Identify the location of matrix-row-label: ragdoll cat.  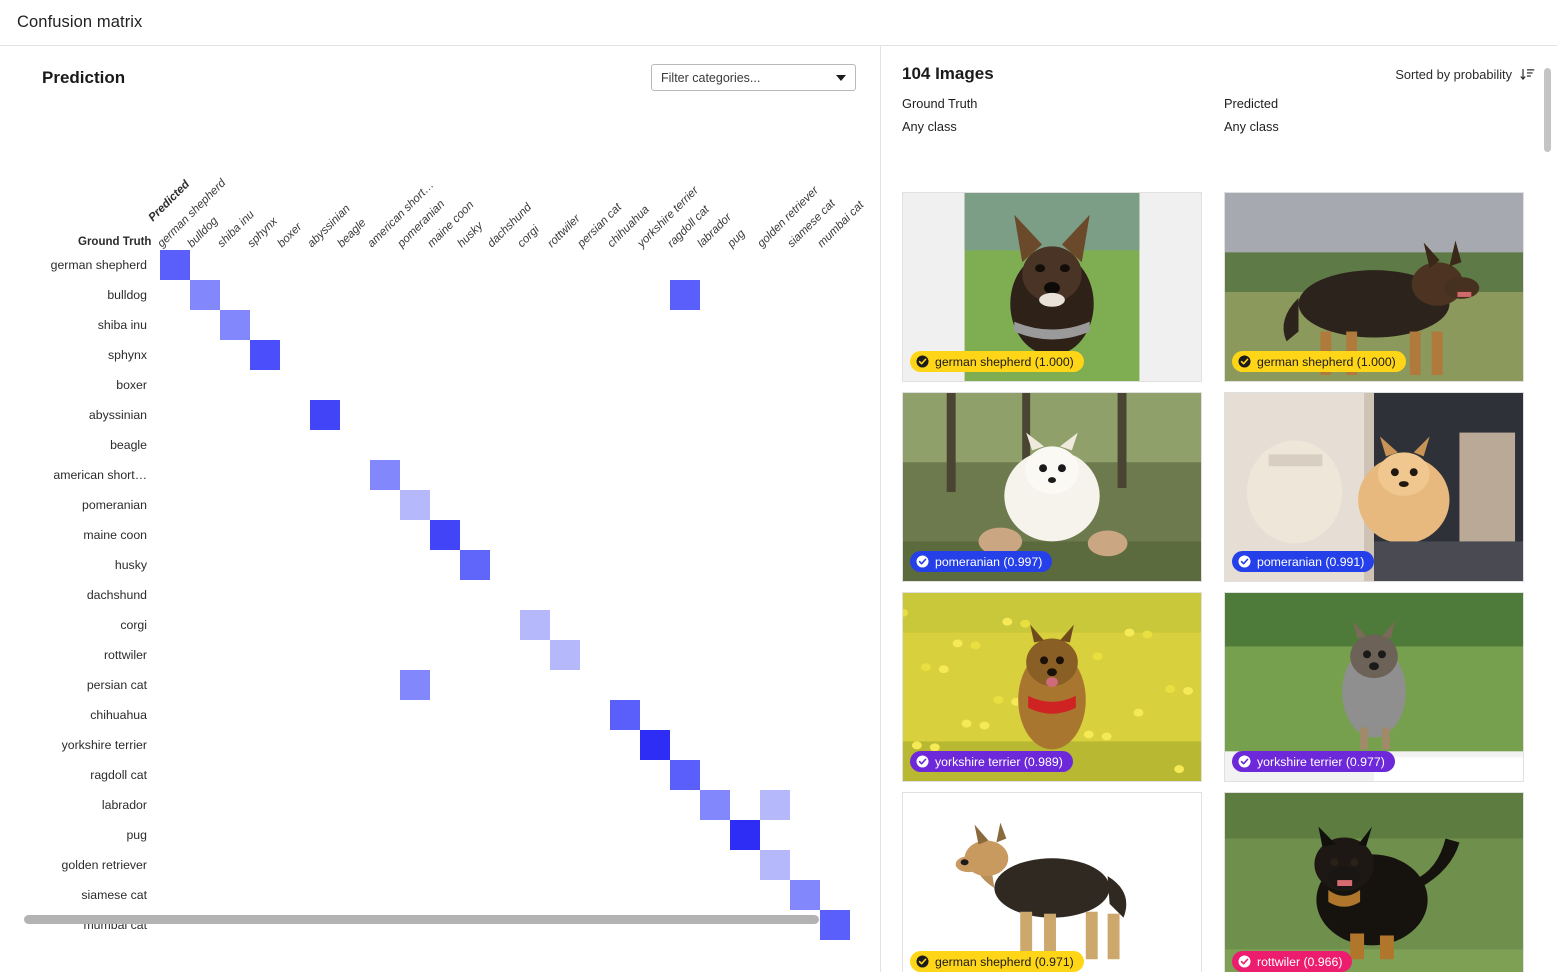
(118, 775).